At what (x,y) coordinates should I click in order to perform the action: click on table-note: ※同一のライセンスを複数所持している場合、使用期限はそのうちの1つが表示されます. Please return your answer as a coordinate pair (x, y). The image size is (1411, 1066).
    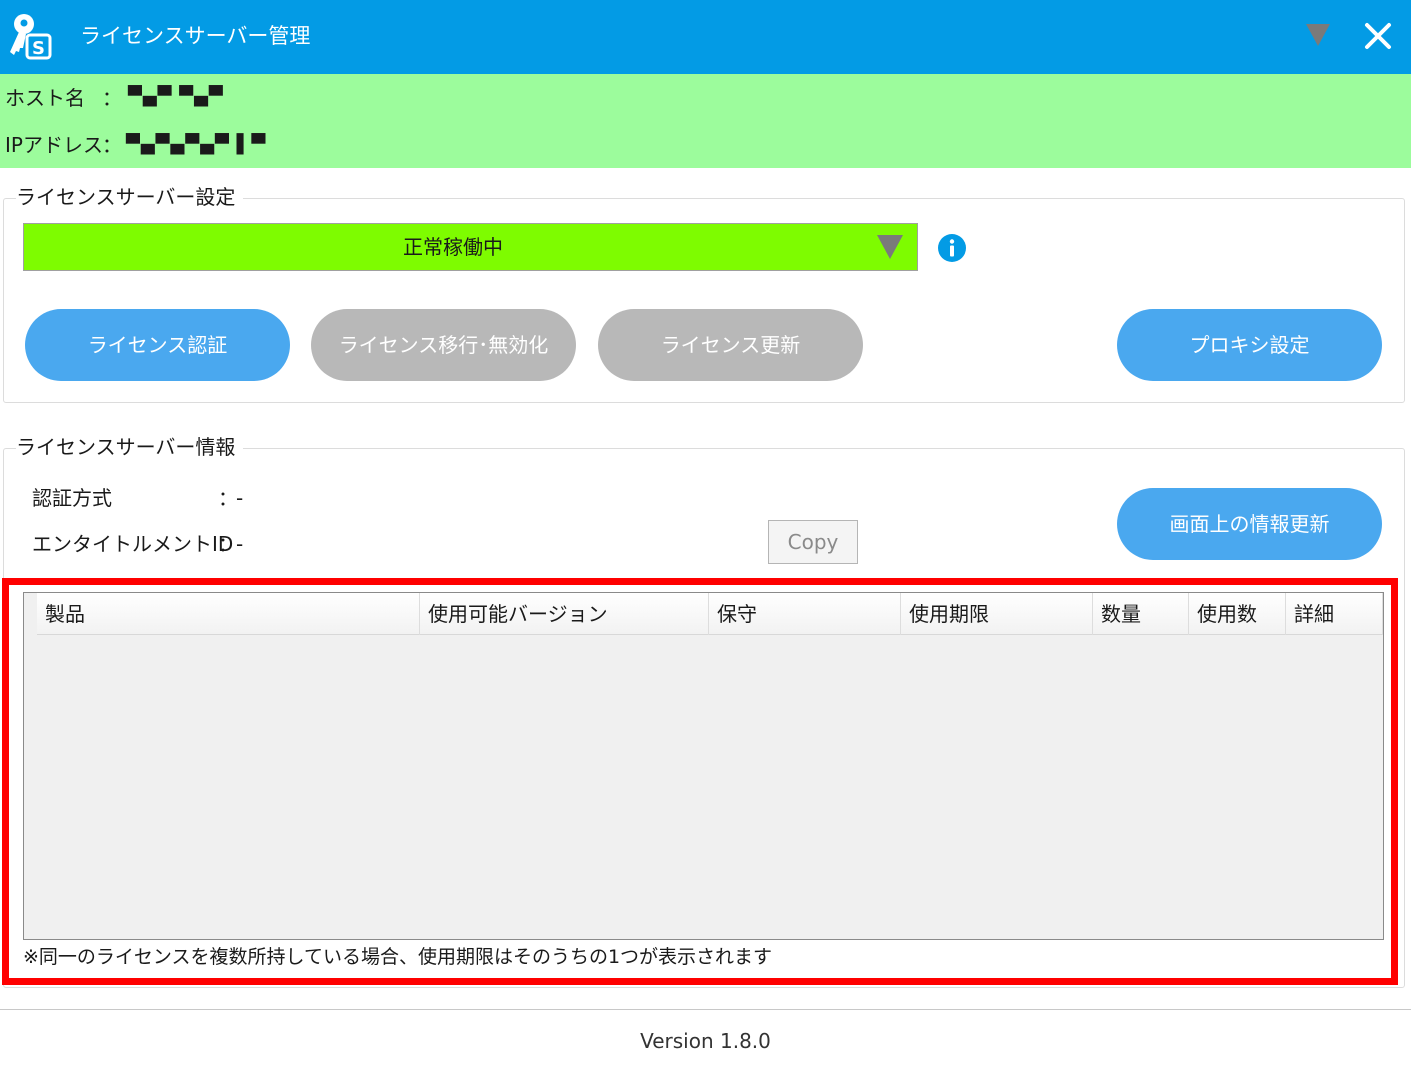
    Looking at the image, I should click on (398, 957).